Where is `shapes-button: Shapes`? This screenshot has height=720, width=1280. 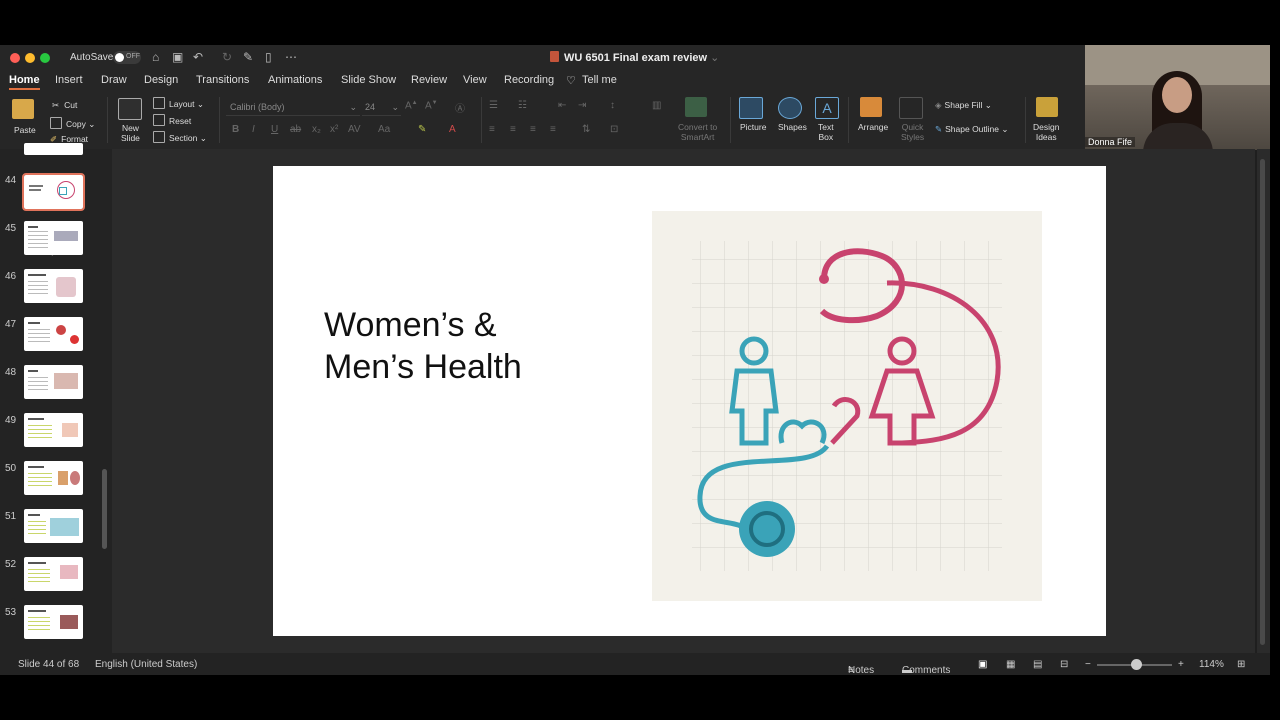
shapes-button: Shapes is located at coordinates (792, 127).